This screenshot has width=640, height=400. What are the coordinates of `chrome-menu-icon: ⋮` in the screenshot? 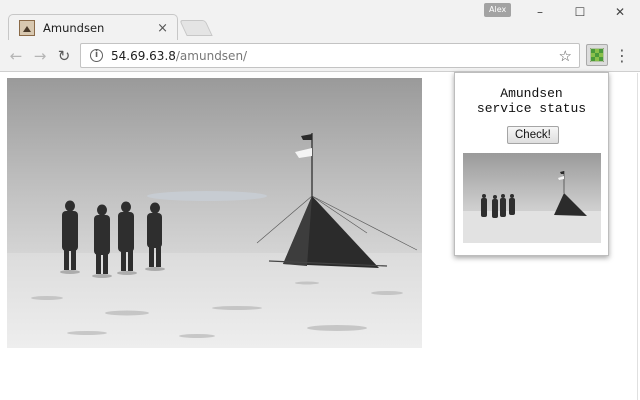 It's located at (622, 56).